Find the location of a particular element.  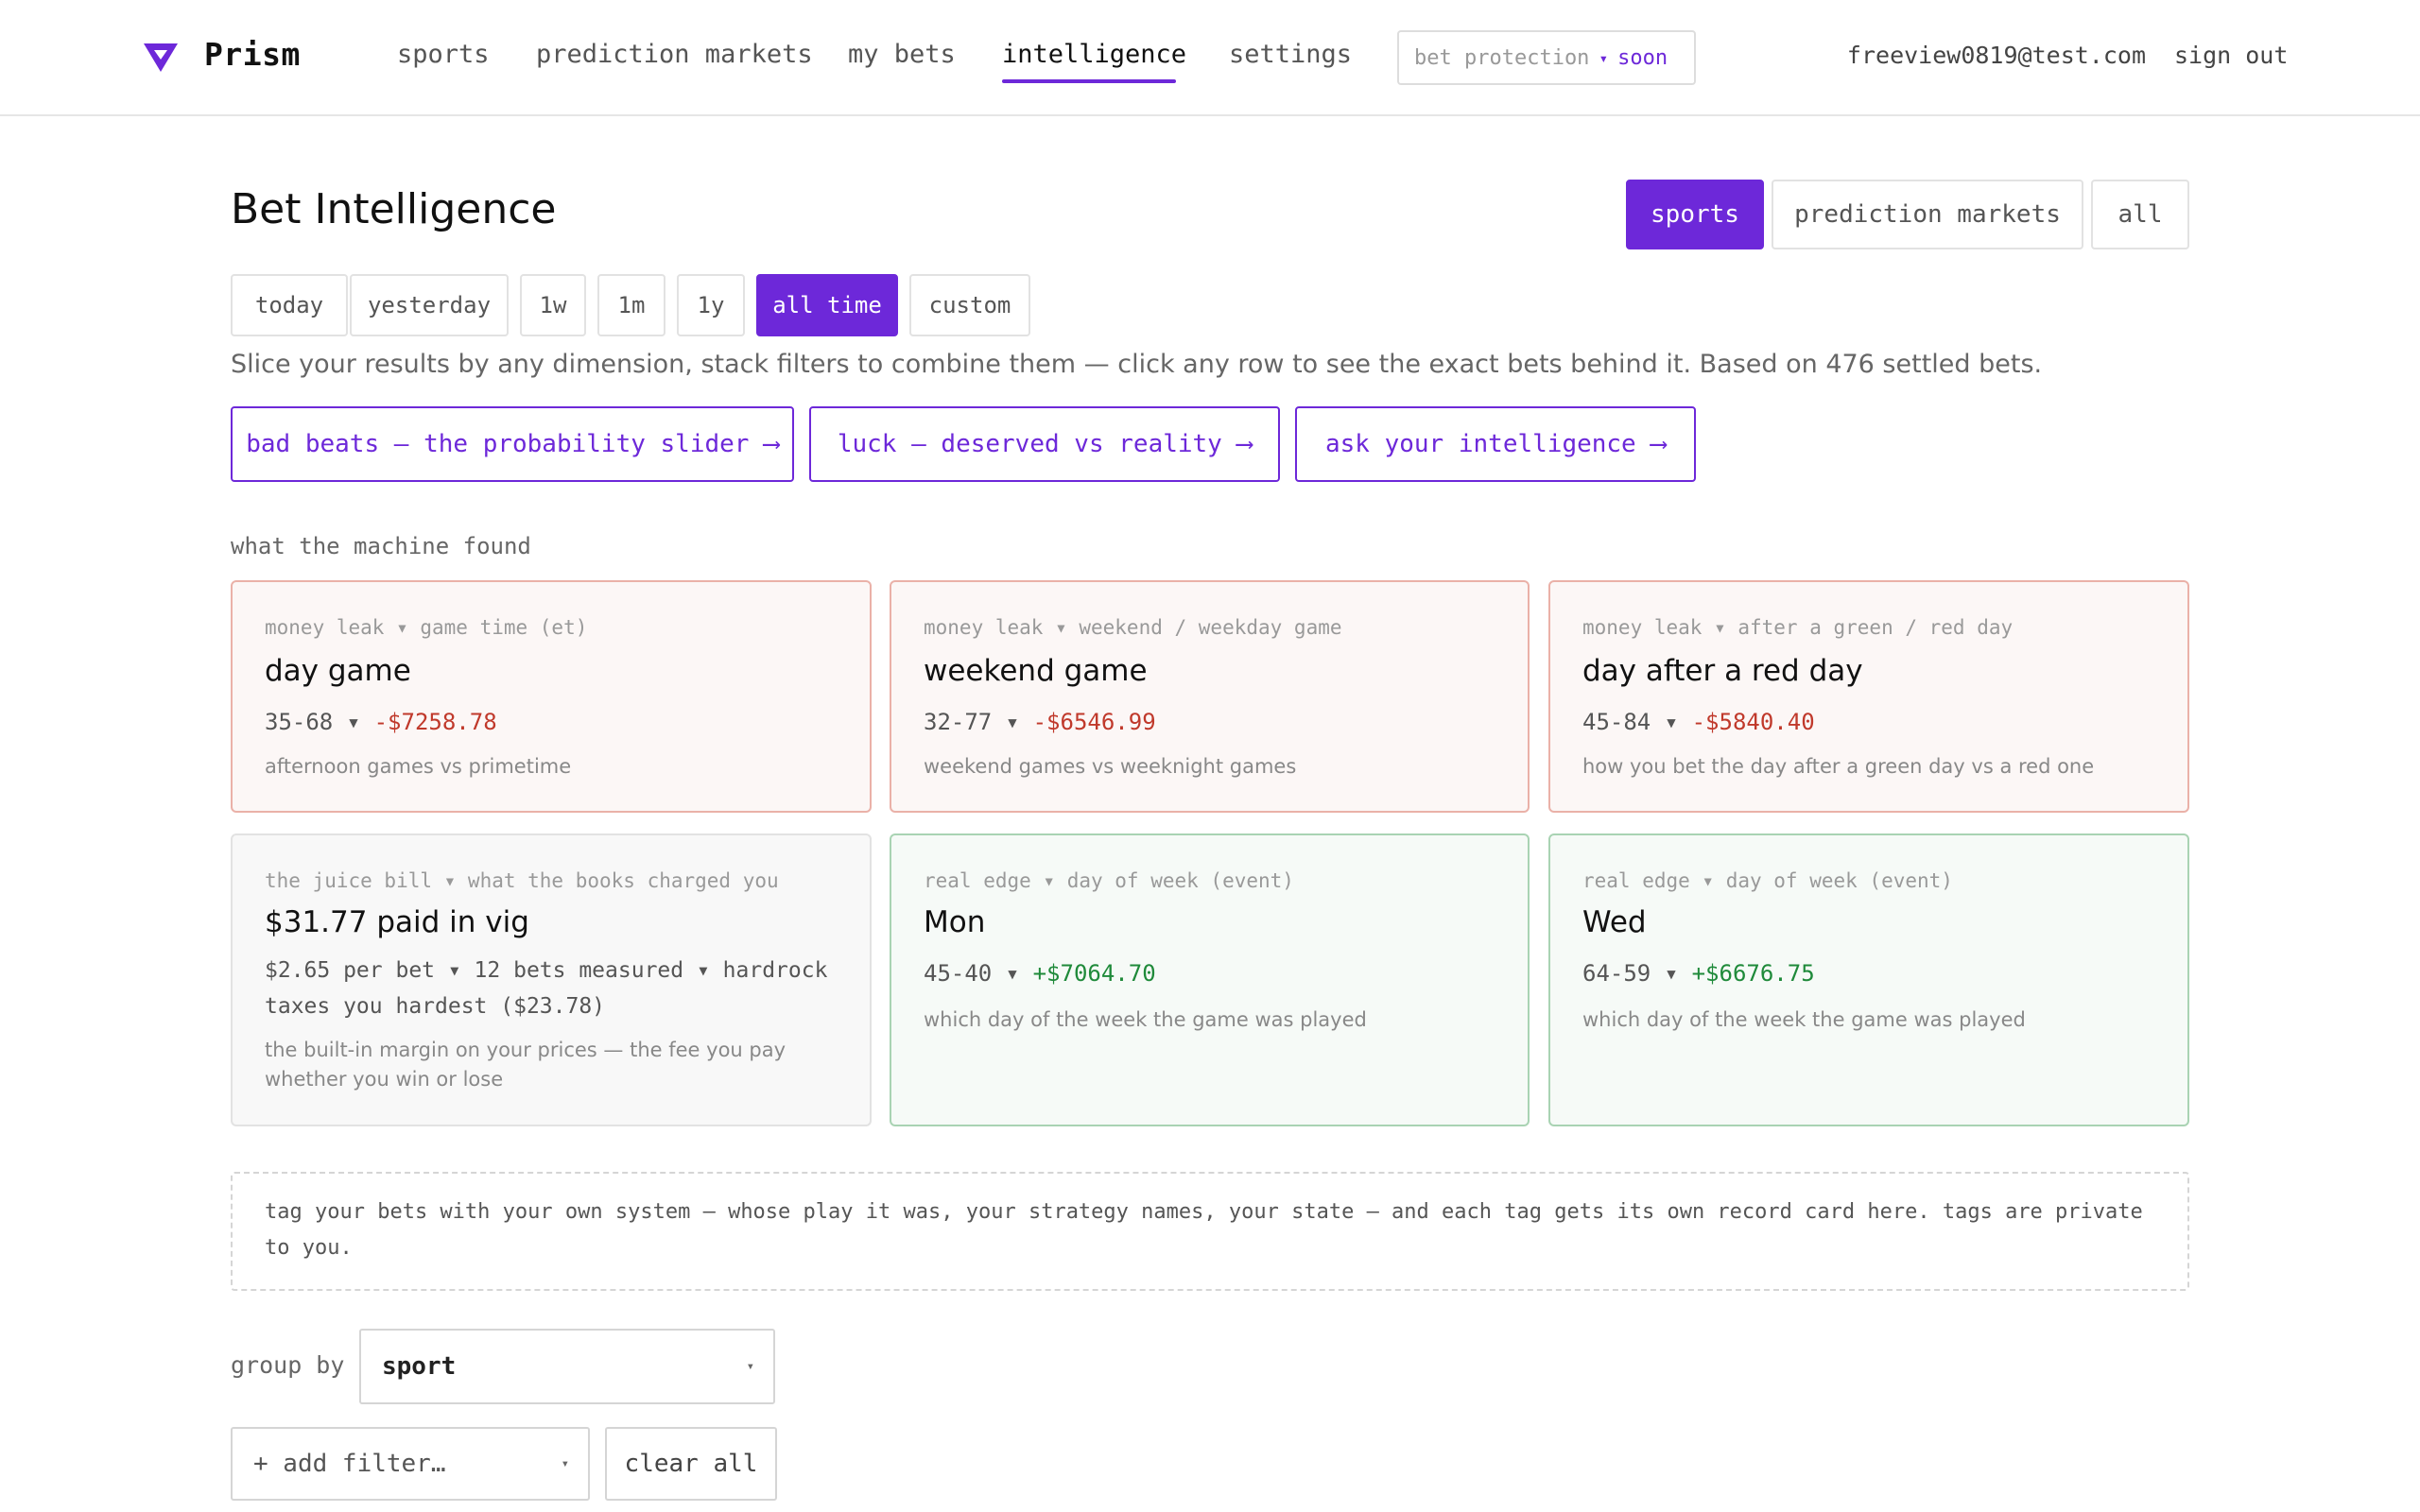

tab-sports: sports is located at coordinates (1695, 214).